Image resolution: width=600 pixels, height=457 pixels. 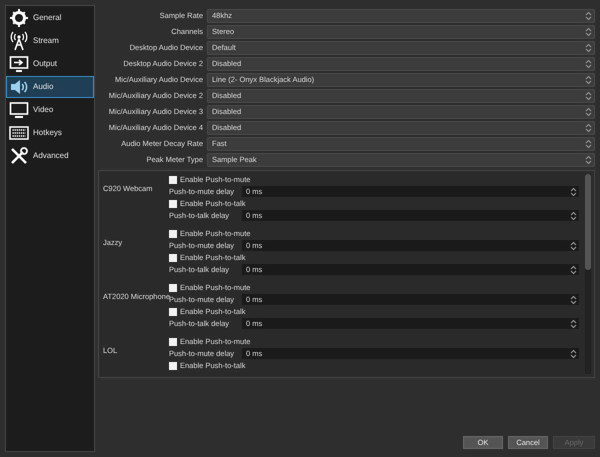 I want to click on sidebar-item: Output, so click(x=50, y=64).